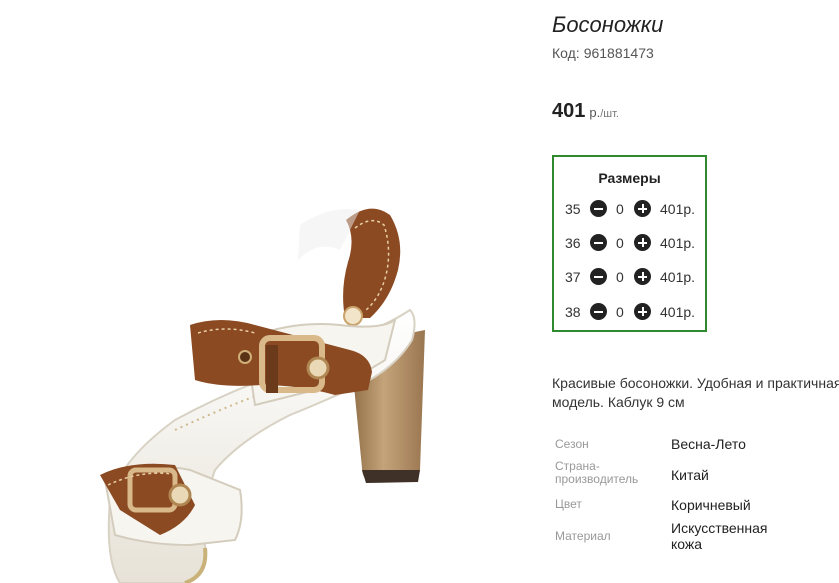 This screenshot has height=583, width=839. Describe the element at coordinates (629, 209) in the screenshot. I see `size-row-35: 35 0 401р.` at that location.